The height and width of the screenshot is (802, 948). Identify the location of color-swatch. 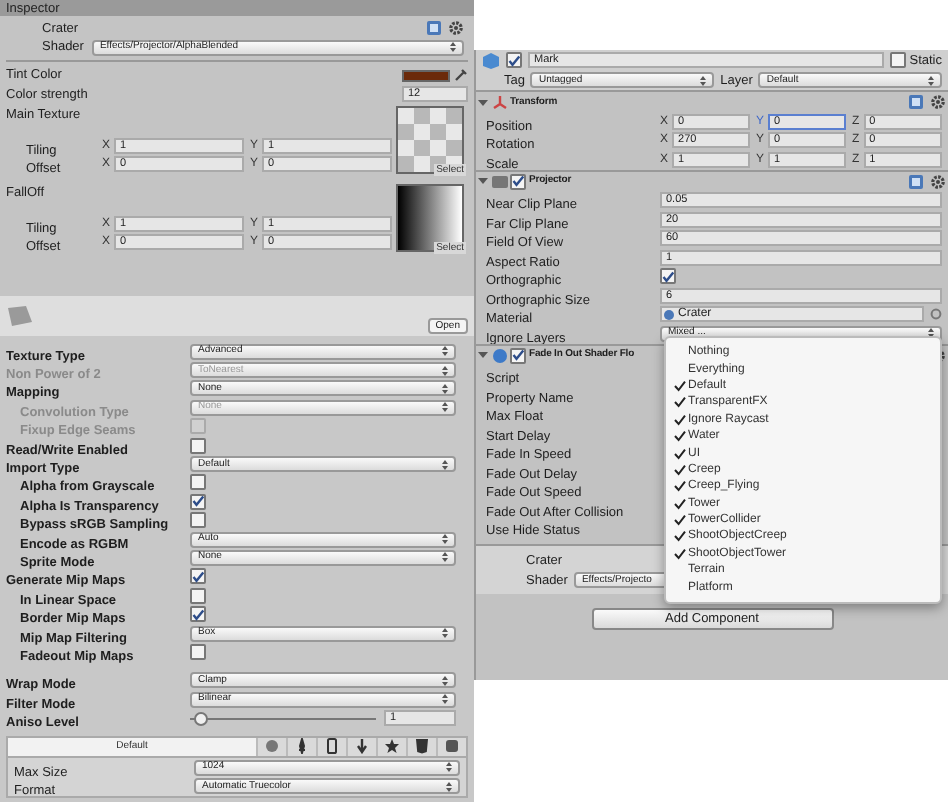
(426, 75).